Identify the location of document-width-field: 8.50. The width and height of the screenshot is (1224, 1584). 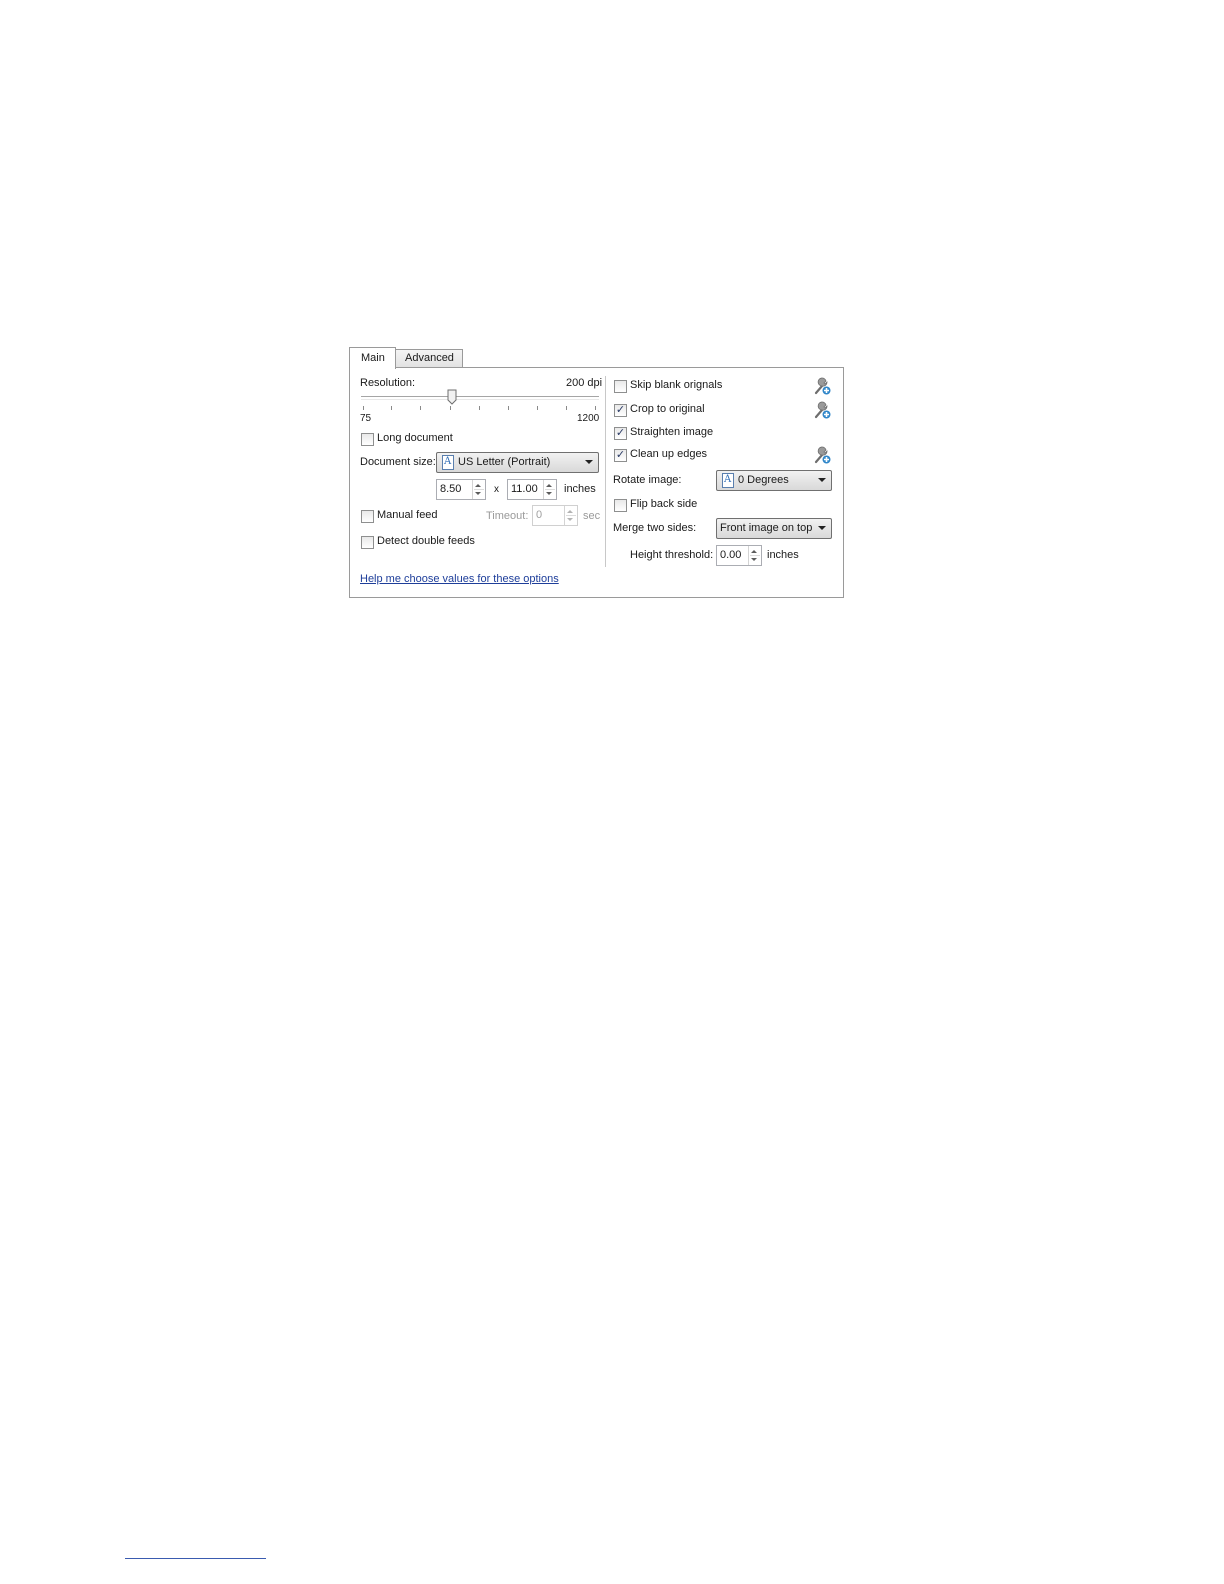
(461, 489).